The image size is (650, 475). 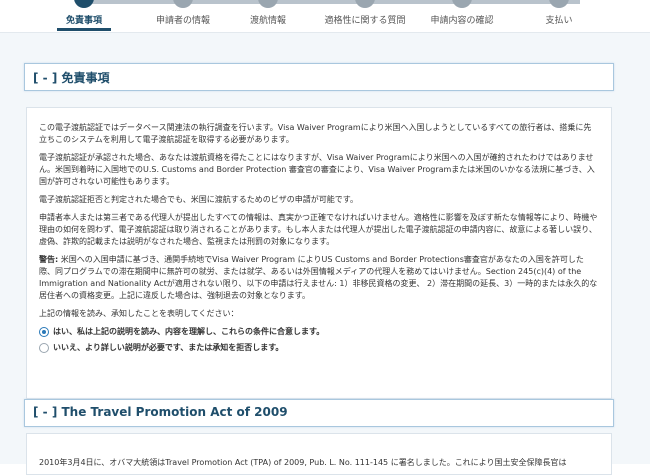 I want to click on step-label: 適格性に関する質問, so click(x=365, y=21).